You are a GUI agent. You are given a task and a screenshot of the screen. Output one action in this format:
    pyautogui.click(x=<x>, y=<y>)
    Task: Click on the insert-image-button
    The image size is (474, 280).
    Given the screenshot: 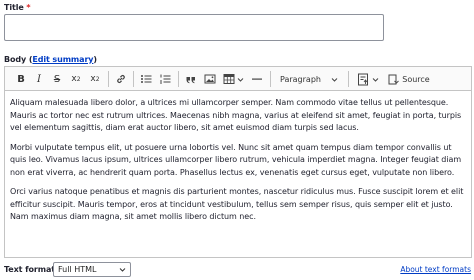 What is the action you would take?
    pyautogui.click(x=210, y=79)
    